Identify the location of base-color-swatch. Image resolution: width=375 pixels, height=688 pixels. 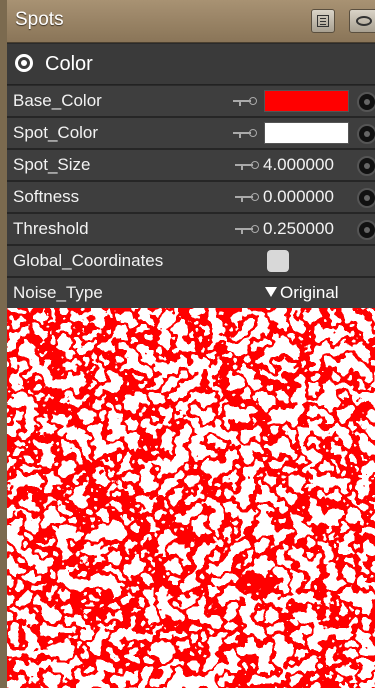
(306, 101).